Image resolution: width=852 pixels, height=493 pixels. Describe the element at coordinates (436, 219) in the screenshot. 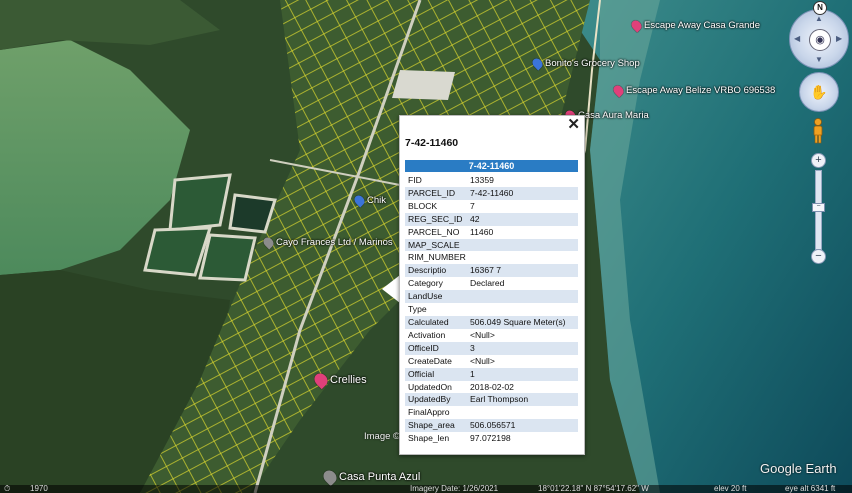

I see `attribute-key: REG_SEC_ID` at that location.